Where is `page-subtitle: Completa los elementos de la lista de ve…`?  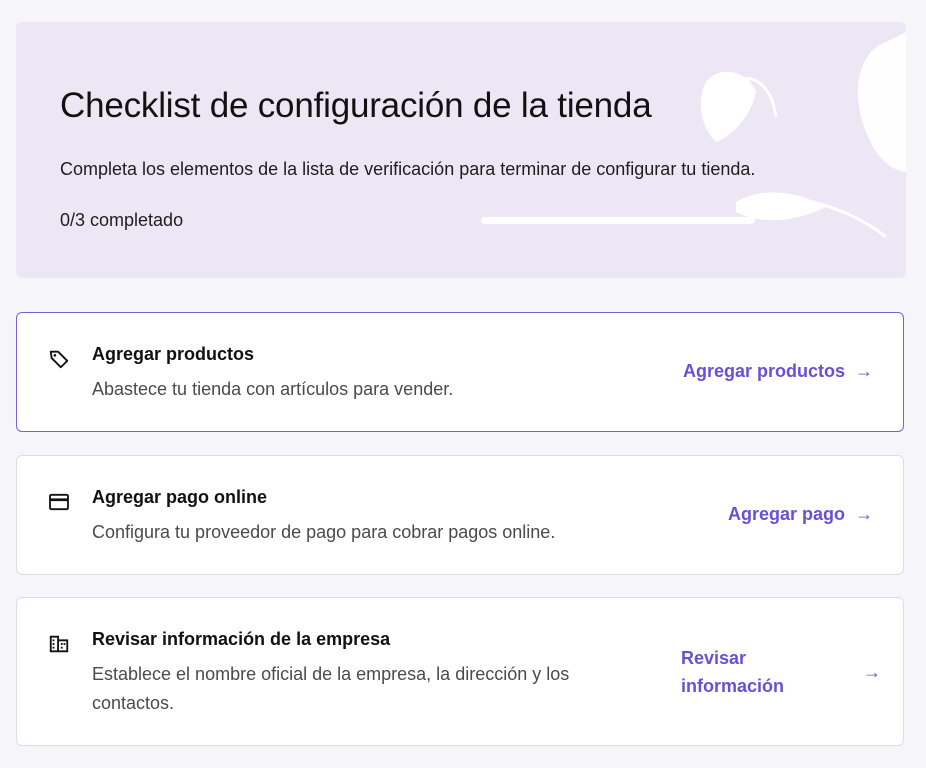
page-subtitle: Completa los elementos de la lista de ve… is located at coordinates (408, 169).